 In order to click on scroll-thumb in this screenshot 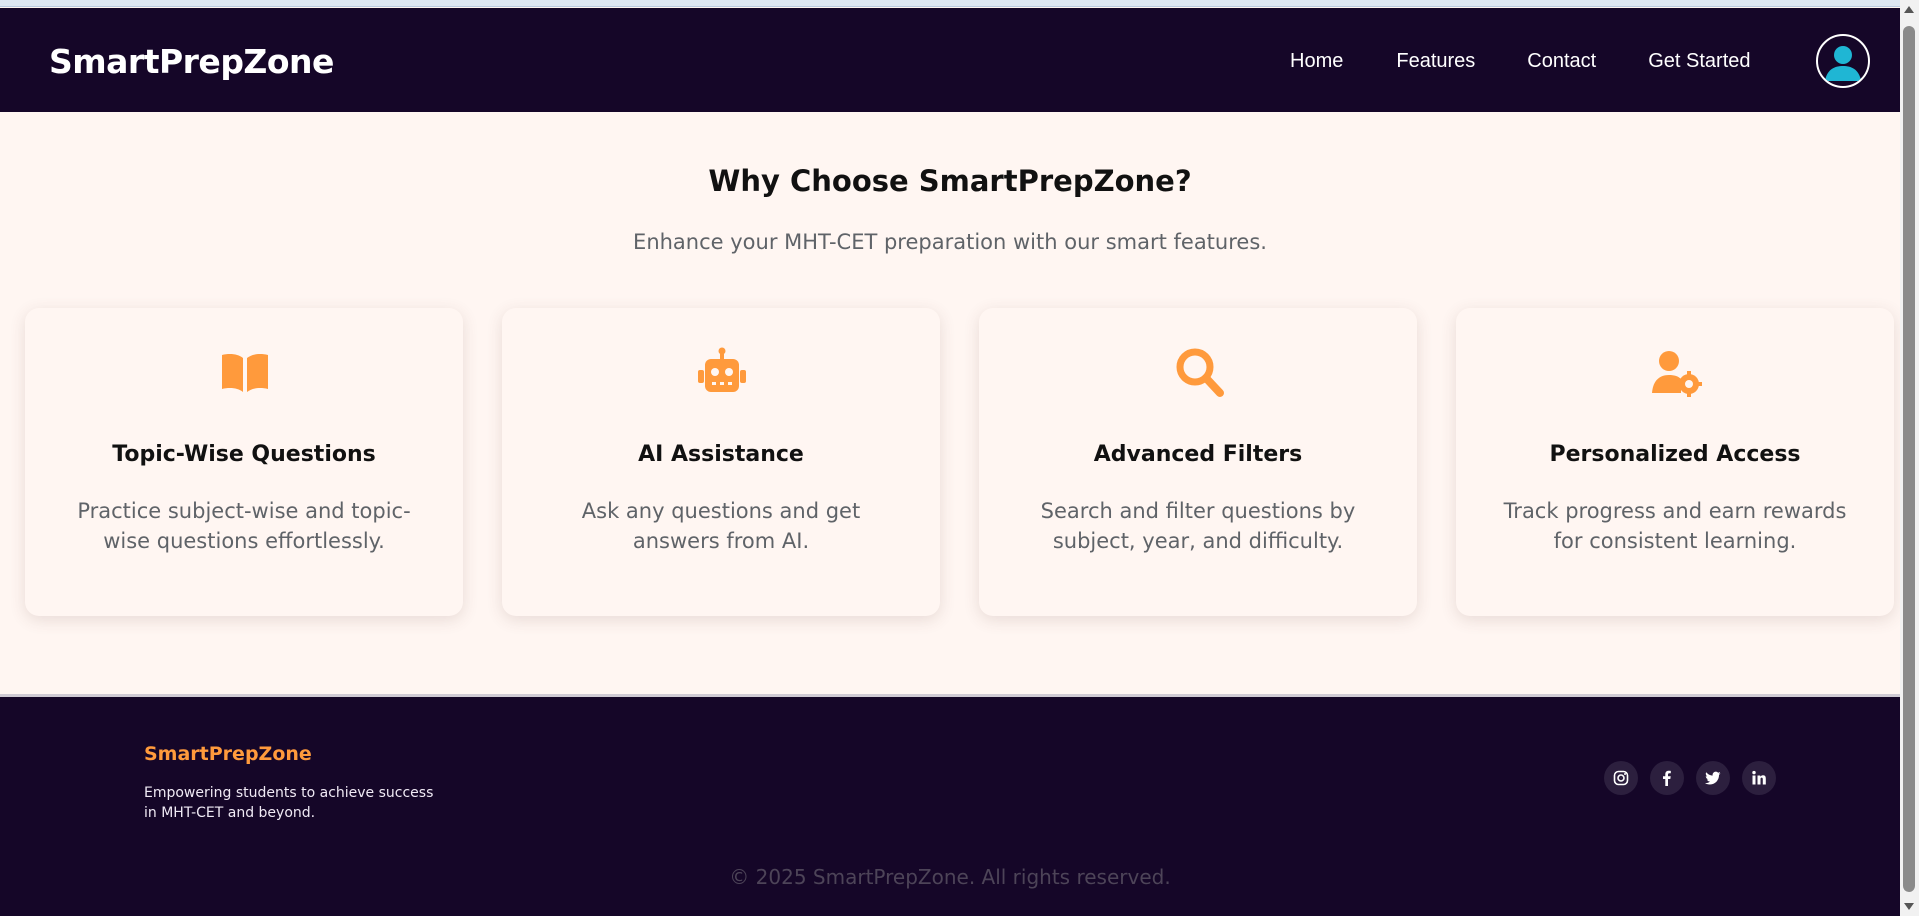, I will do `click(1909, 459)`.